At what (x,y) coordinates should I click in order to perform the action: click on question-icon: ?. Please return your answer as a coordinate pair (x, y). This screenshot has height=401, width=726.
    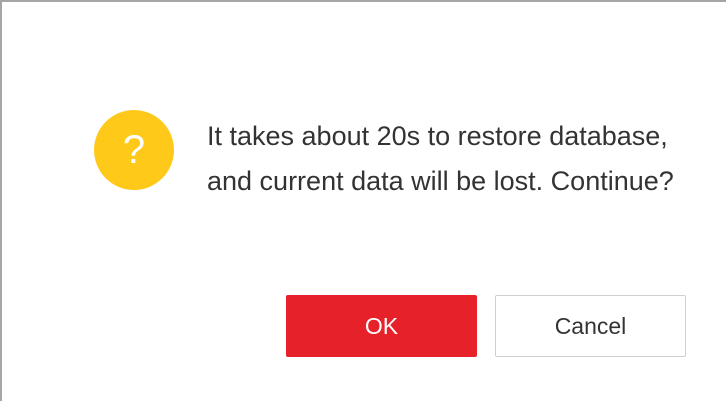
    Looking at the image, I should click on (134, 150).